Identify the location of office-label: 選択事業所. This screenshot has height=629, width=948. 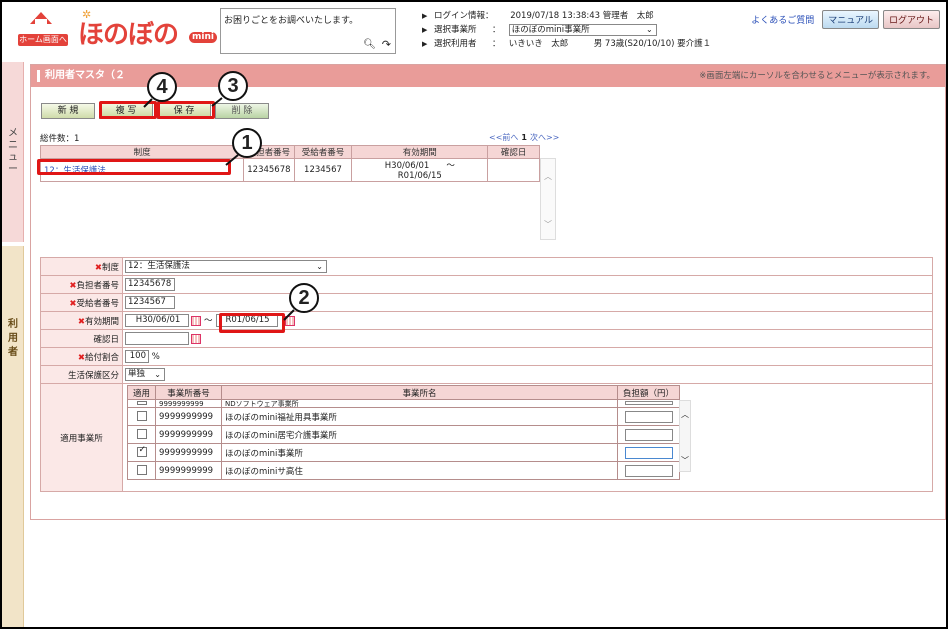
(455, 30).